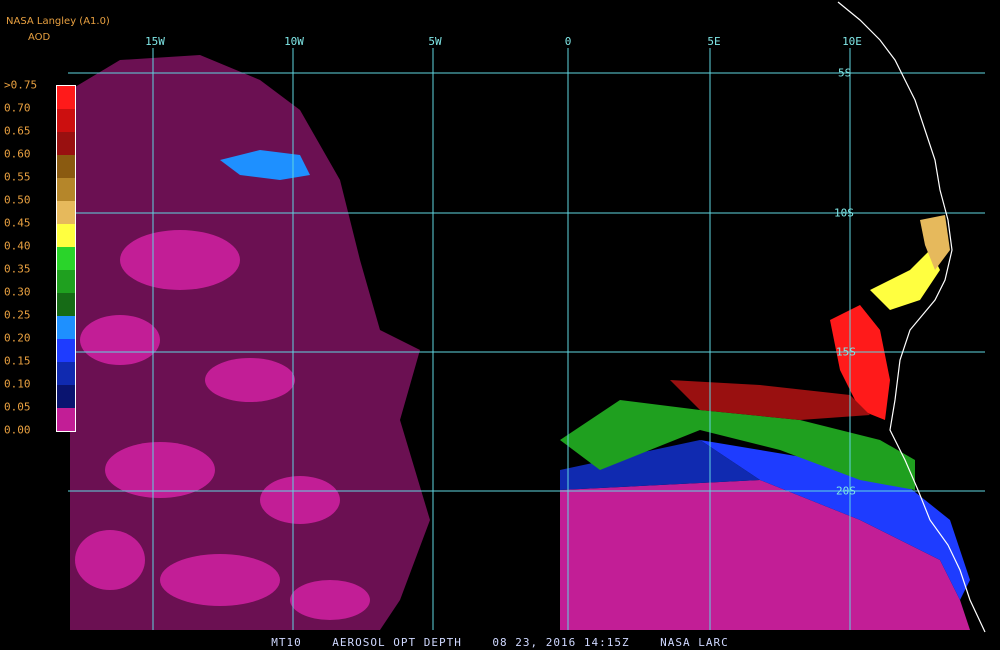  What do you see at coordinates (155, 41) in the screenshot?
I see `lon-label-15w: 15W` at bounding box center [155, 41].